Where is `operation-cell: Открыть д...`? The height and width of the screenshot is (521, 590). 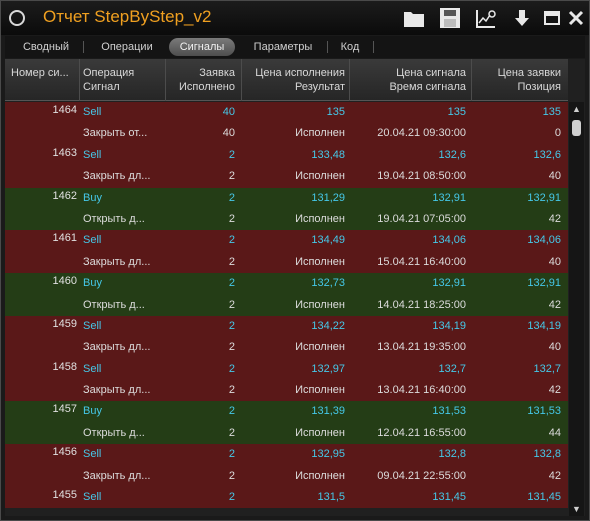 operation-cell: Открыть д... is located at coordinates (114, 432).